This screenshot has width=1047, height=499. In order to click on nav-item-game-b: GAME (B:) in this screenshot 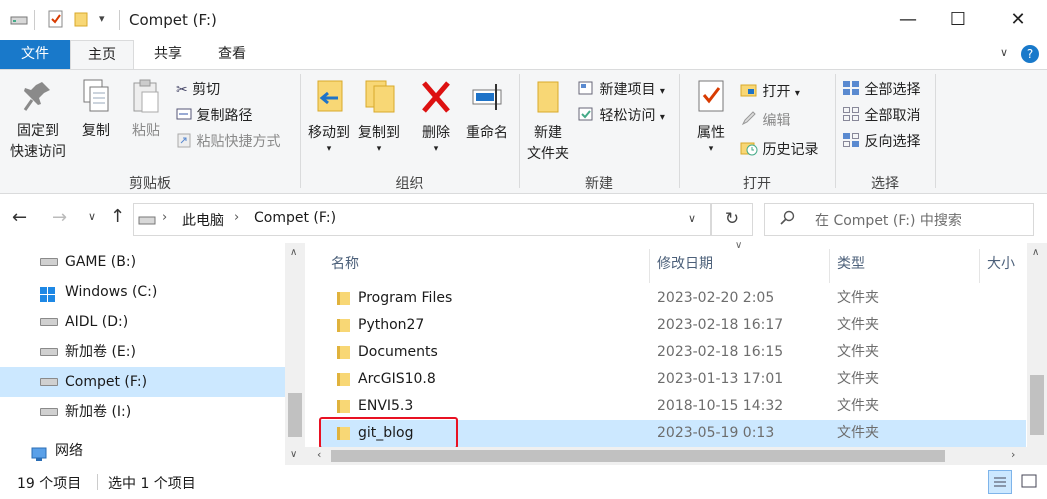, I will do `click(142, 262)`.